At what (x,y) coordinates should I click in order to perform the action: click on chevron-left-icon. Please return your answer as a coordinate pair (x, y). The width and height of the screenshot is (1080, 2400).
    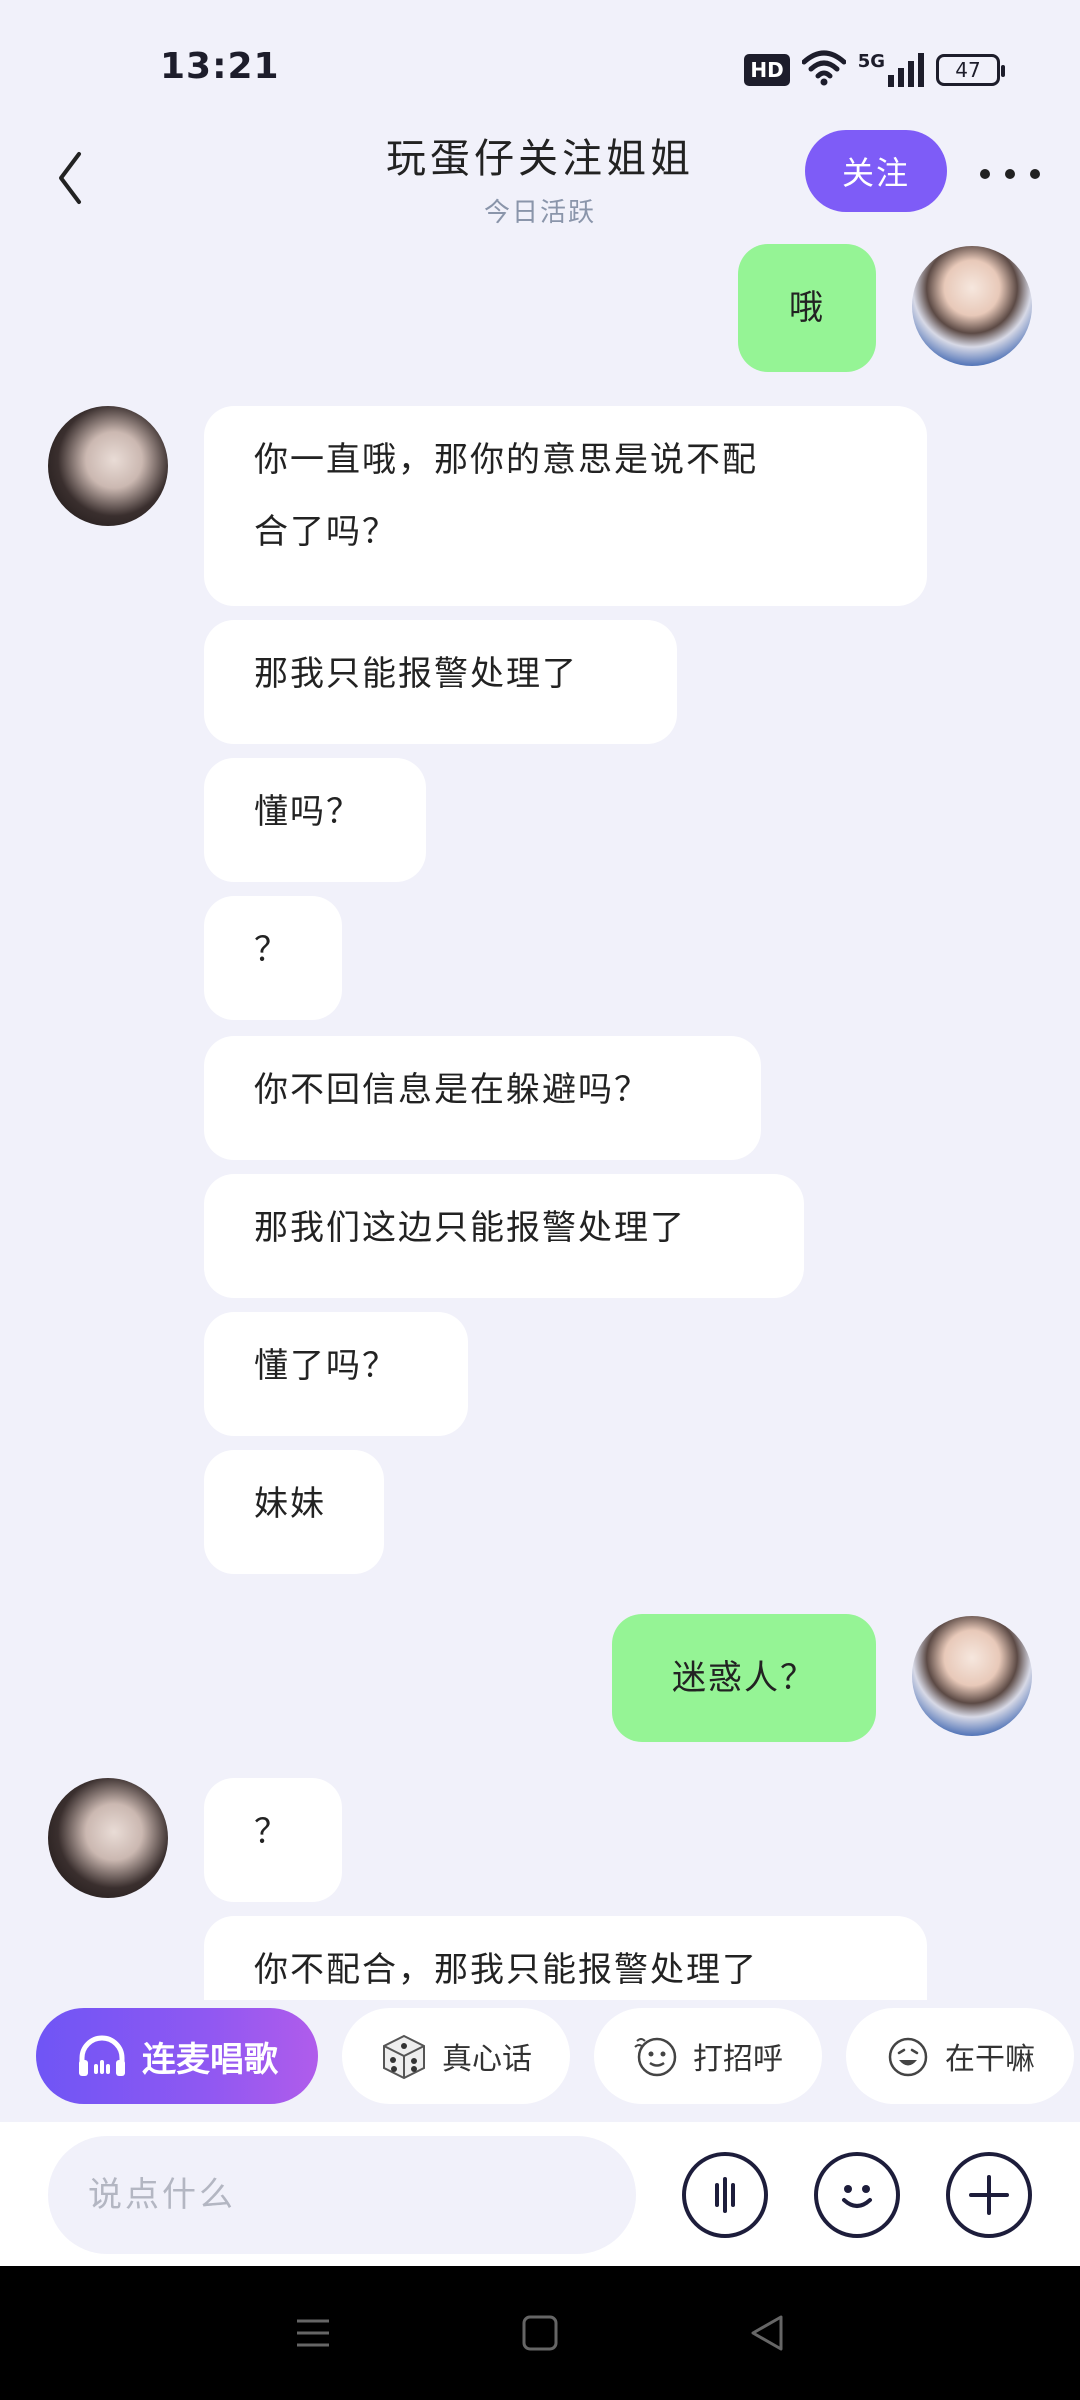
    Looking at the image, I should click on (70, 178).